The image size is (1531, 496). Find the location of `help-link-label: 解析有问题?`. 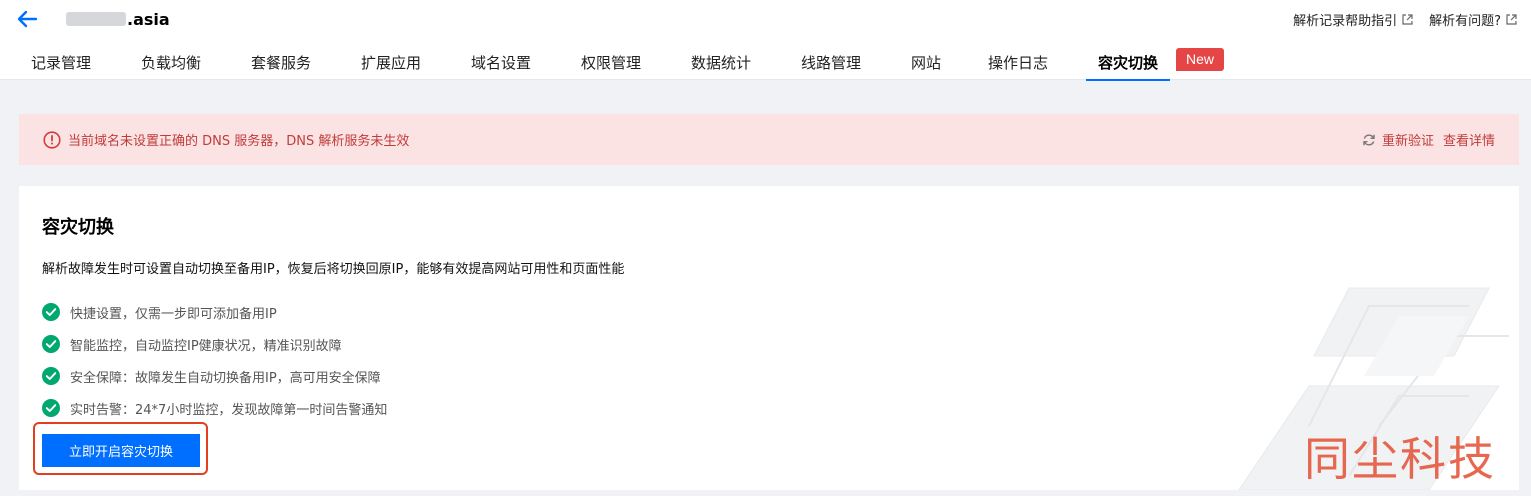

help-link-label: 解析有问题? is located at coordinates (1465, 21).